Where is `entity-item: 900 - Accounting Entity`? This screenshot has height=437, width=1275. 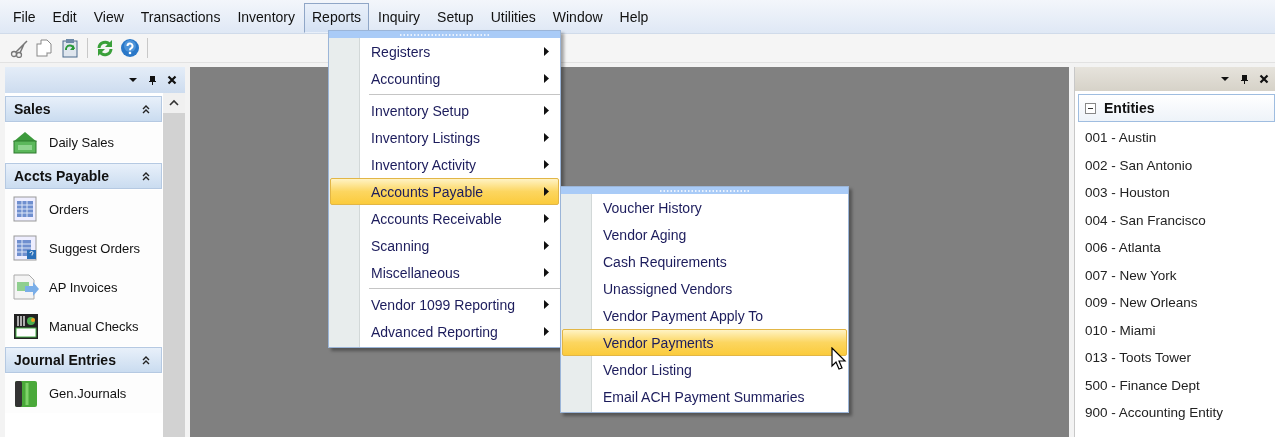
entity-item: 900 - Accounting Entity is located at coordinates (1175, 413).